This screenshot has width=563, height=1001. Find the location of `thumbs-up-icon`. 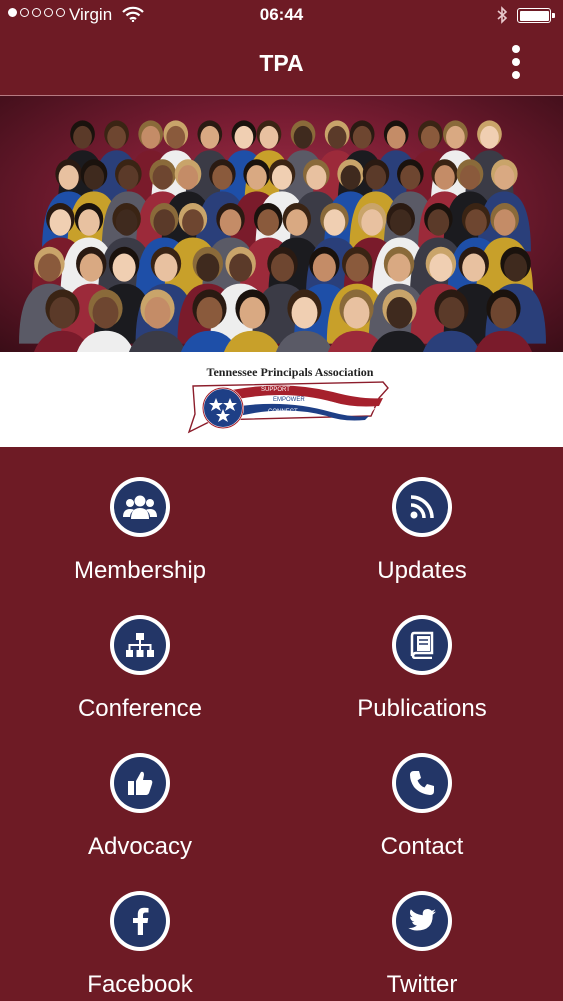

thumbs-up-icon is located at coordinates (140, 783).